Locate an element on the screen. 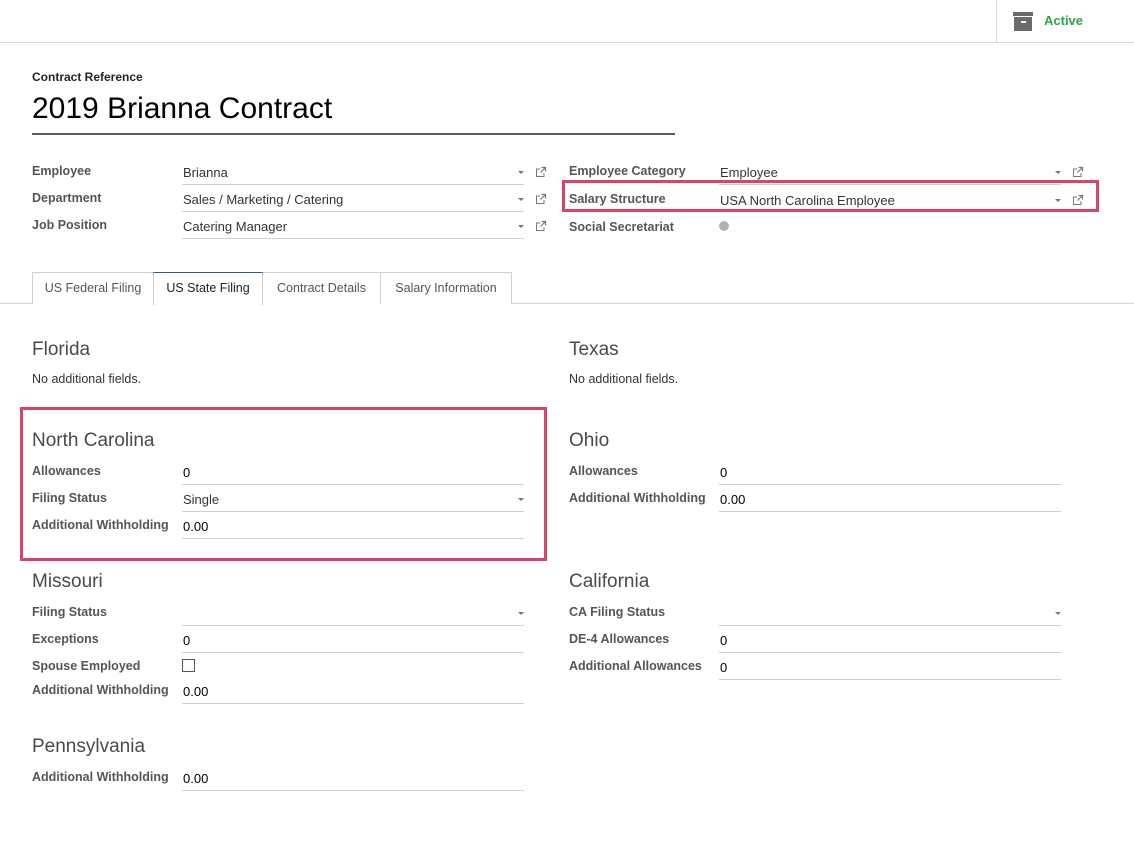 The width and height of the screenshot is (1134, 845). salary-structure-value: USA North Carolina Employee is located at coordinates (807, 200).